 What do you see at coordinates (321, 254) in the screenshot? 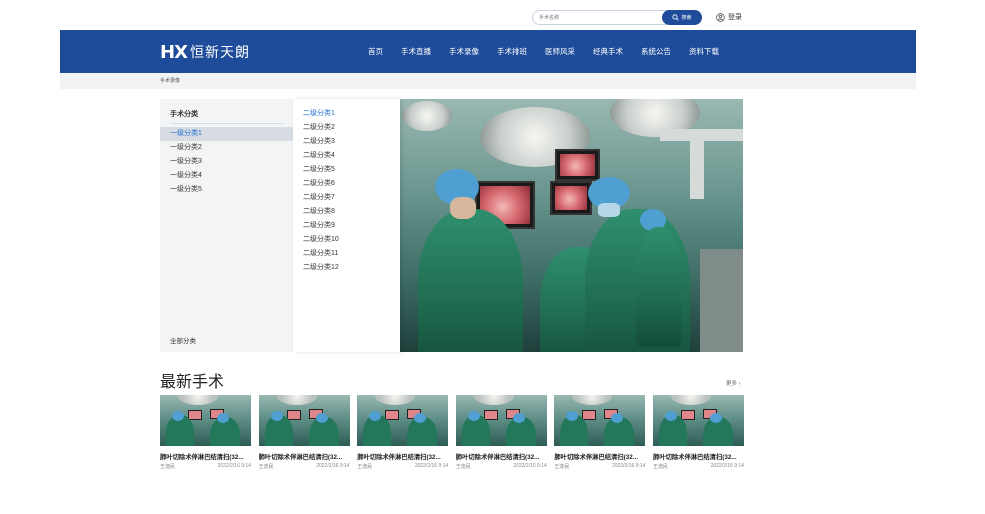
I see `subcategory-item-11: 二级分类11` at bounding box center [321, 254].